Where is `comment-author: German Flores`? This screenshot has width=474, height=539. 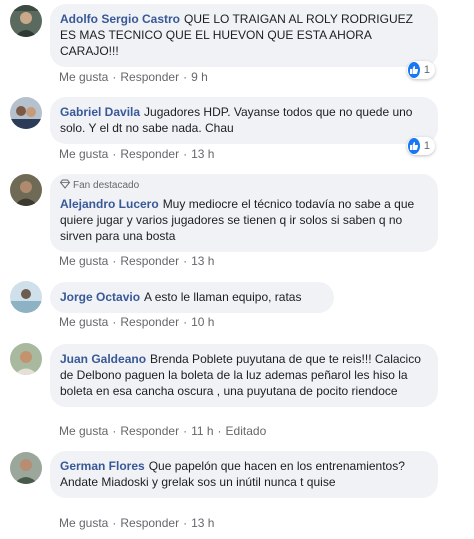
comment-author: German Flores is located at coordinates (102, 466).